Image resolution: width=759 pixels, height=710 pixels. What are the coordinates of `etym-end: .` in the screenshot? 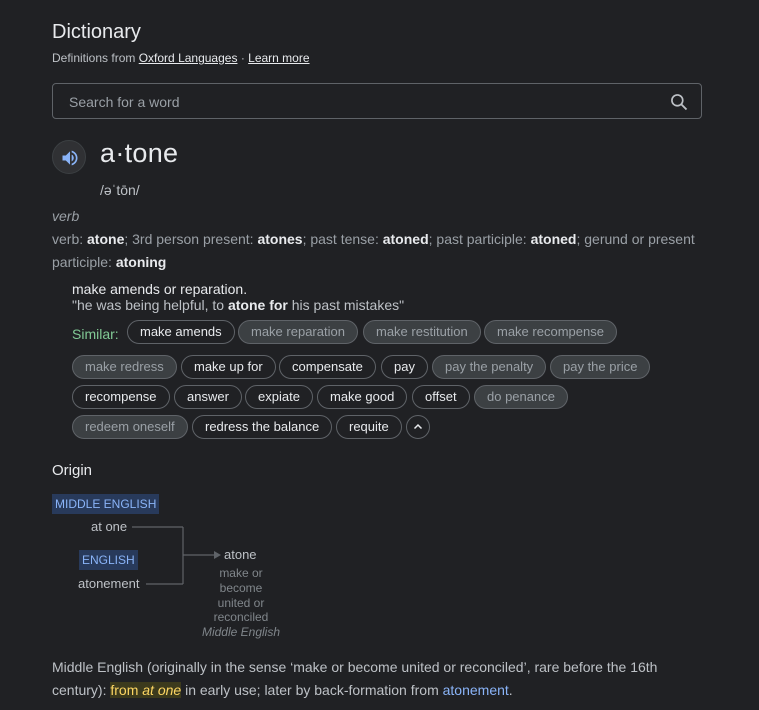 It's located at (510, 690).